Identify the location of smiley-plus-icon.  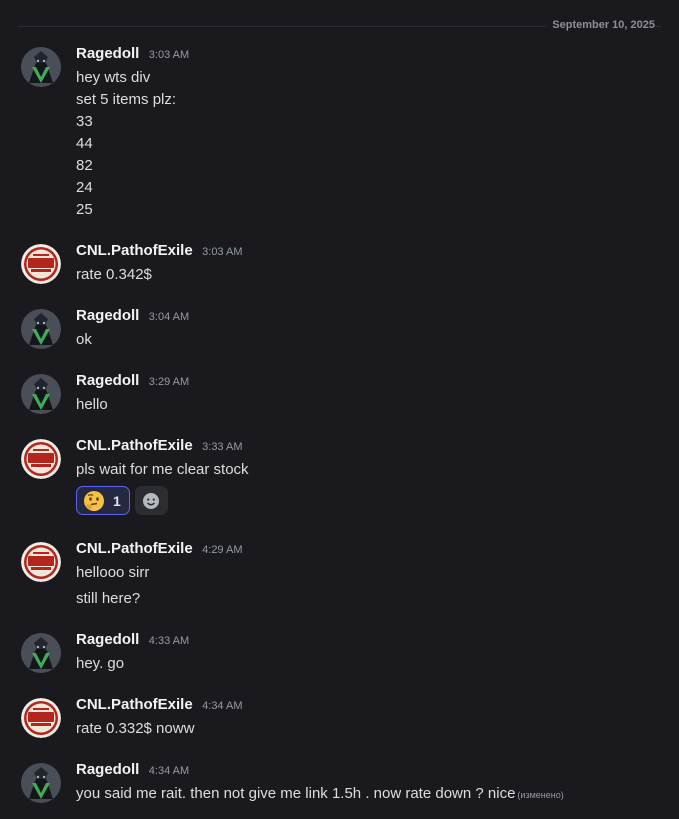
(151, 500).